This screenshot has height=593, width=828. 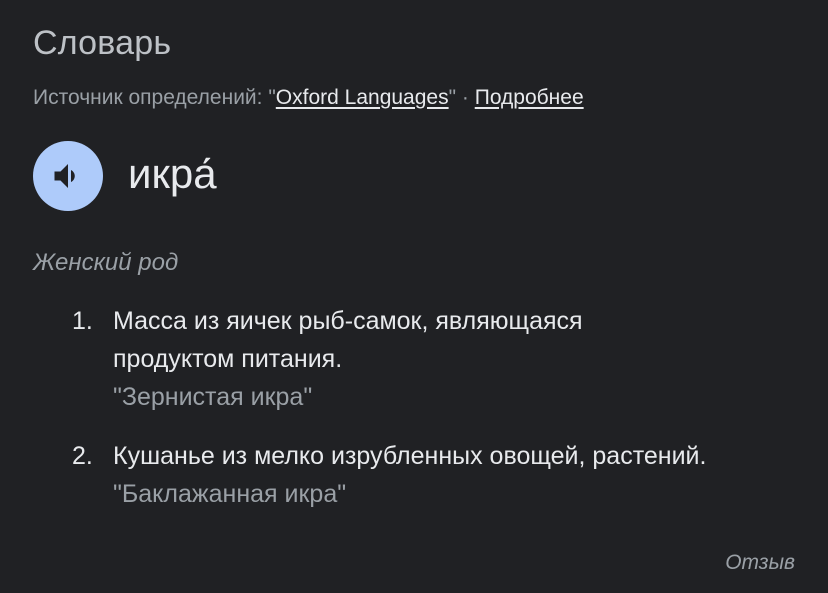 What do you see at coordinates (461, 97) in the screenshot?
I see `source-suffix: " ·` at bounding box center [461, 97].